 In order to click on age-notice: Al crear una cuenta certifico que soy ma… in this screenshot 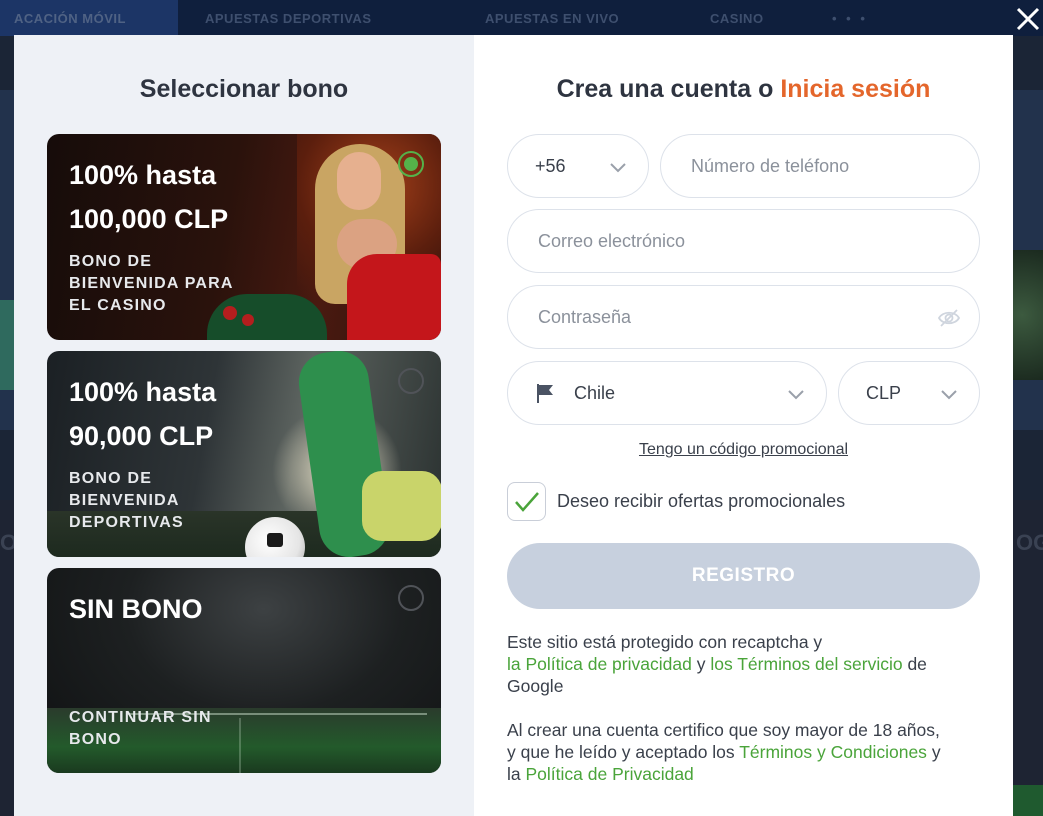, I will do `click(747, 752)`.